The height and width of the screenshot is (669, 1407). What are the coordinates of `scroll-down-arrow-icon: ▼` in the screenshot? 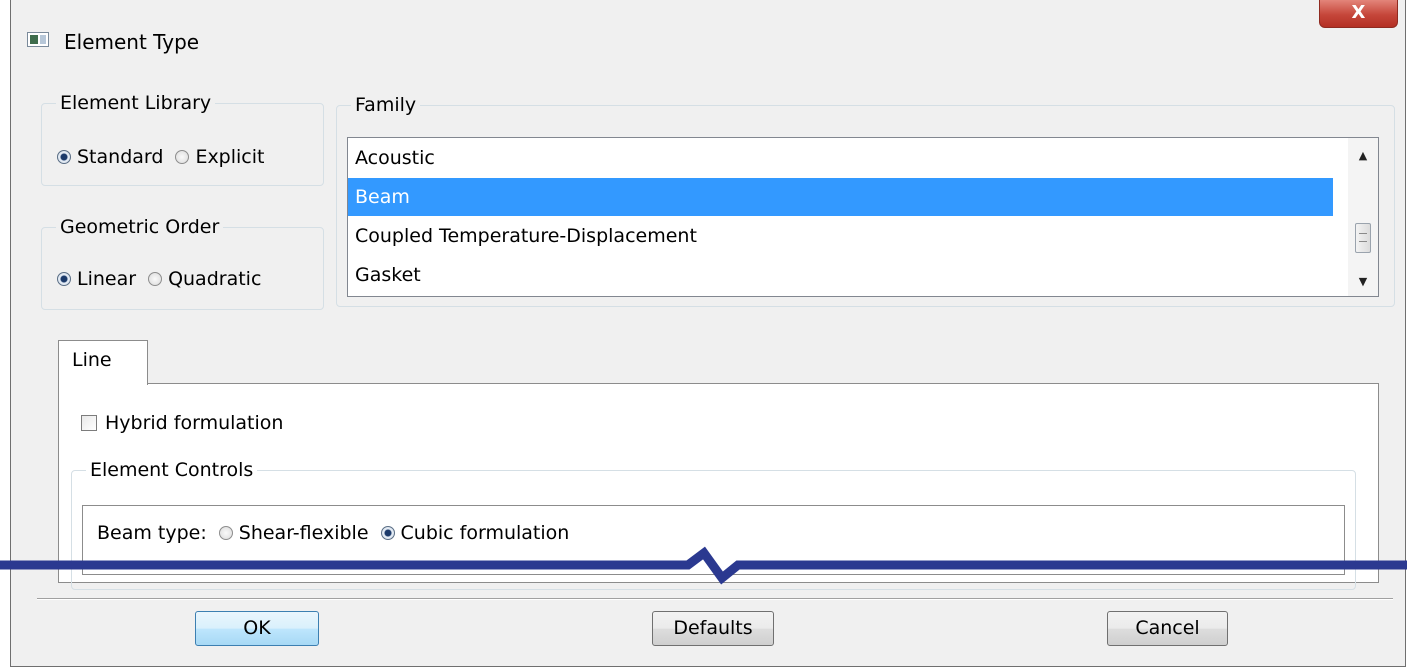 It's located at (1363, 282).